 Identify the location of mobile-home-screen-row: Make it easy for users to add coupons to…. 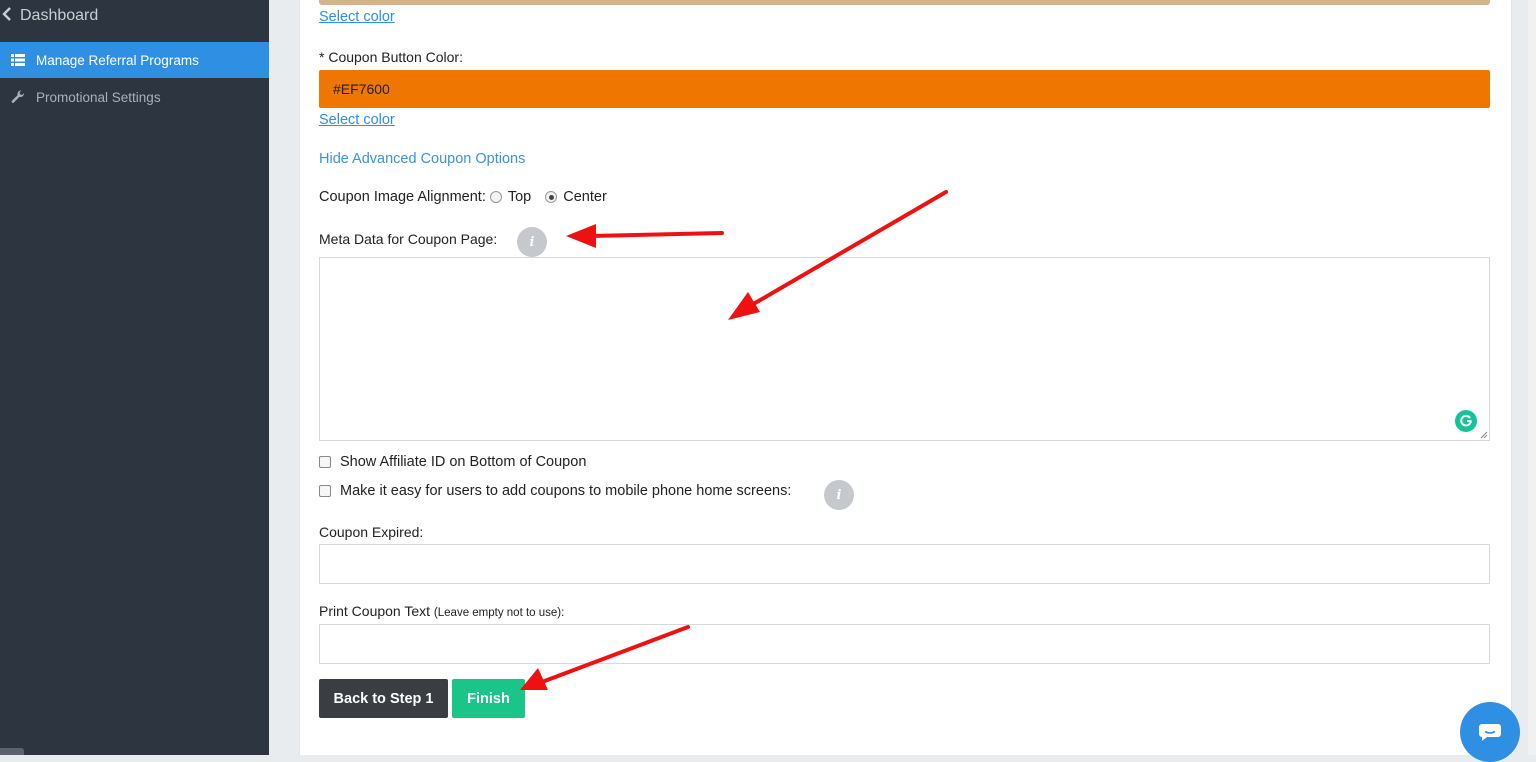
(555, 491).